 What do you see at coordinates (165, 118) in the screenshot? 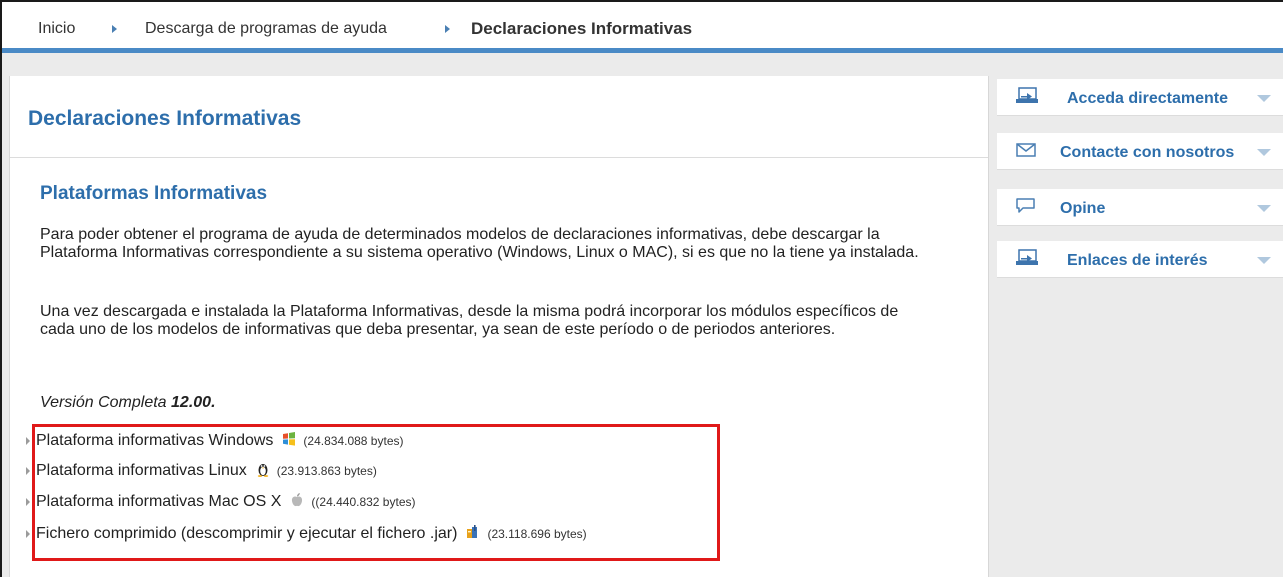
I see `page-title: Declaraciones Informativas` at bounding box center [165, 118].